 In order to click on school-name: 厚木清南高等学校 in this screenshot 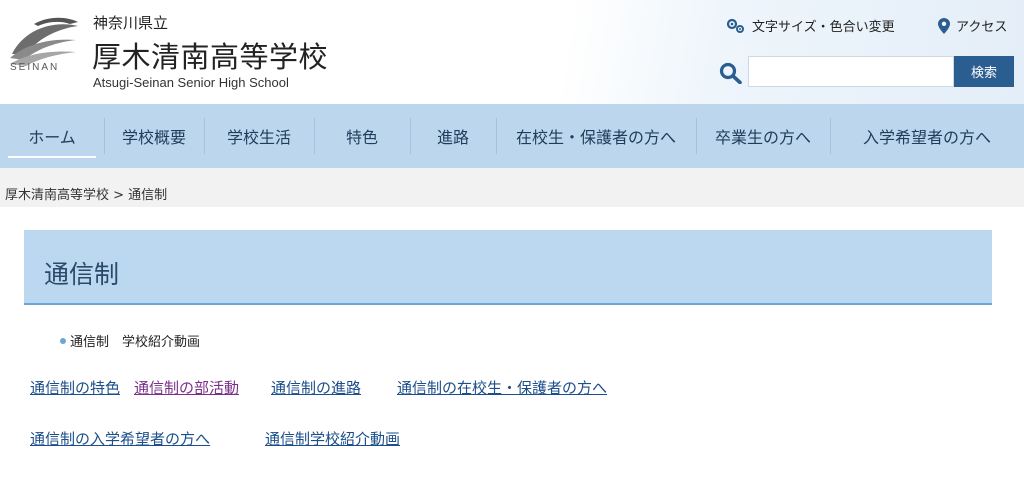, I will do `click(210, 55)`.